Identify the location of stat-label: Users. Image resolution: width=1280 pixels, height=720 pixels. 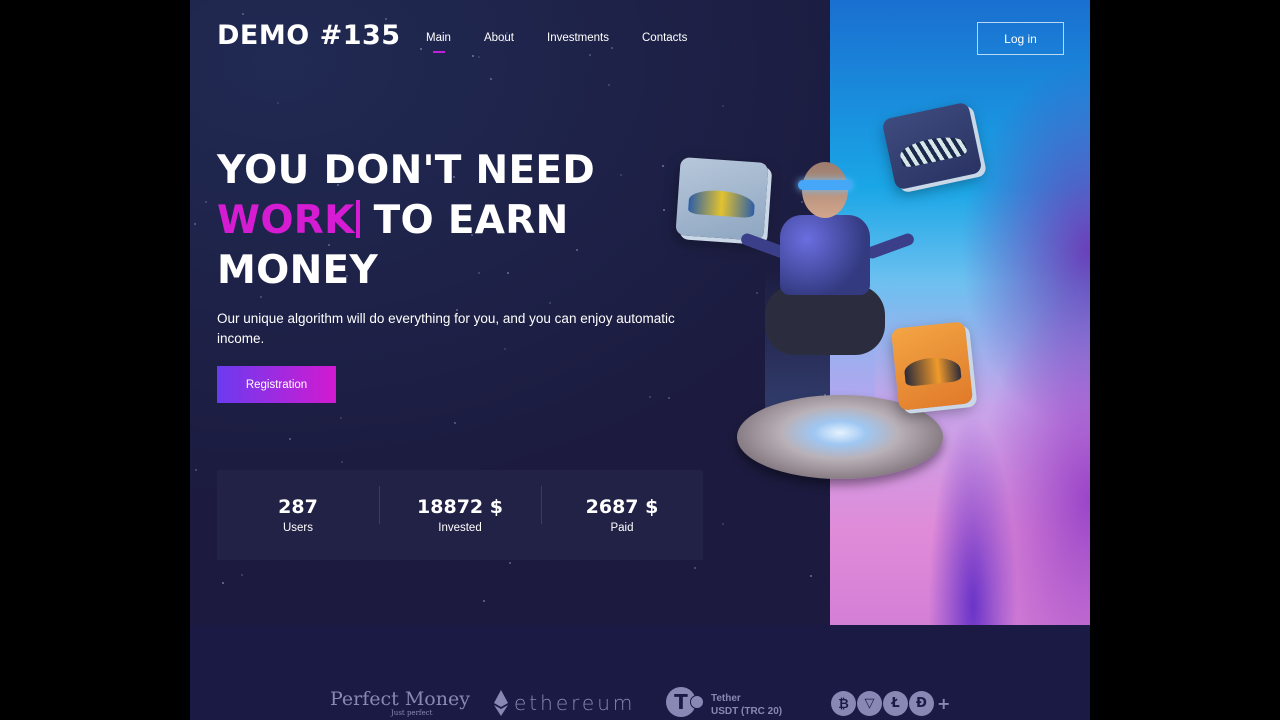
(298, 528).